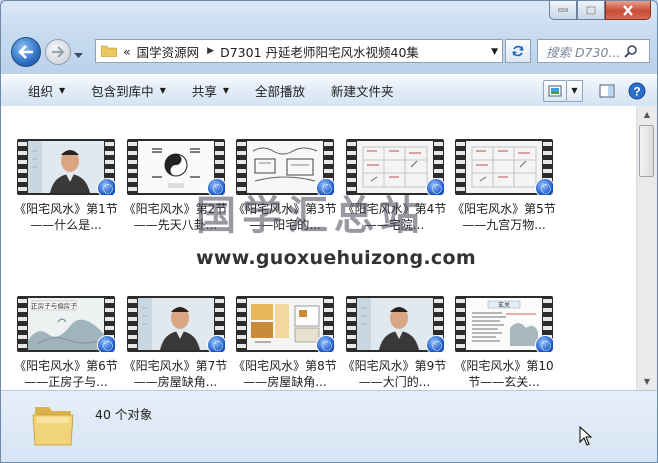 This screenshot has width=658, height=463. Describe the element at coordinates (646, 151) in the screenshot. I see `scroll-thumb` at that location.